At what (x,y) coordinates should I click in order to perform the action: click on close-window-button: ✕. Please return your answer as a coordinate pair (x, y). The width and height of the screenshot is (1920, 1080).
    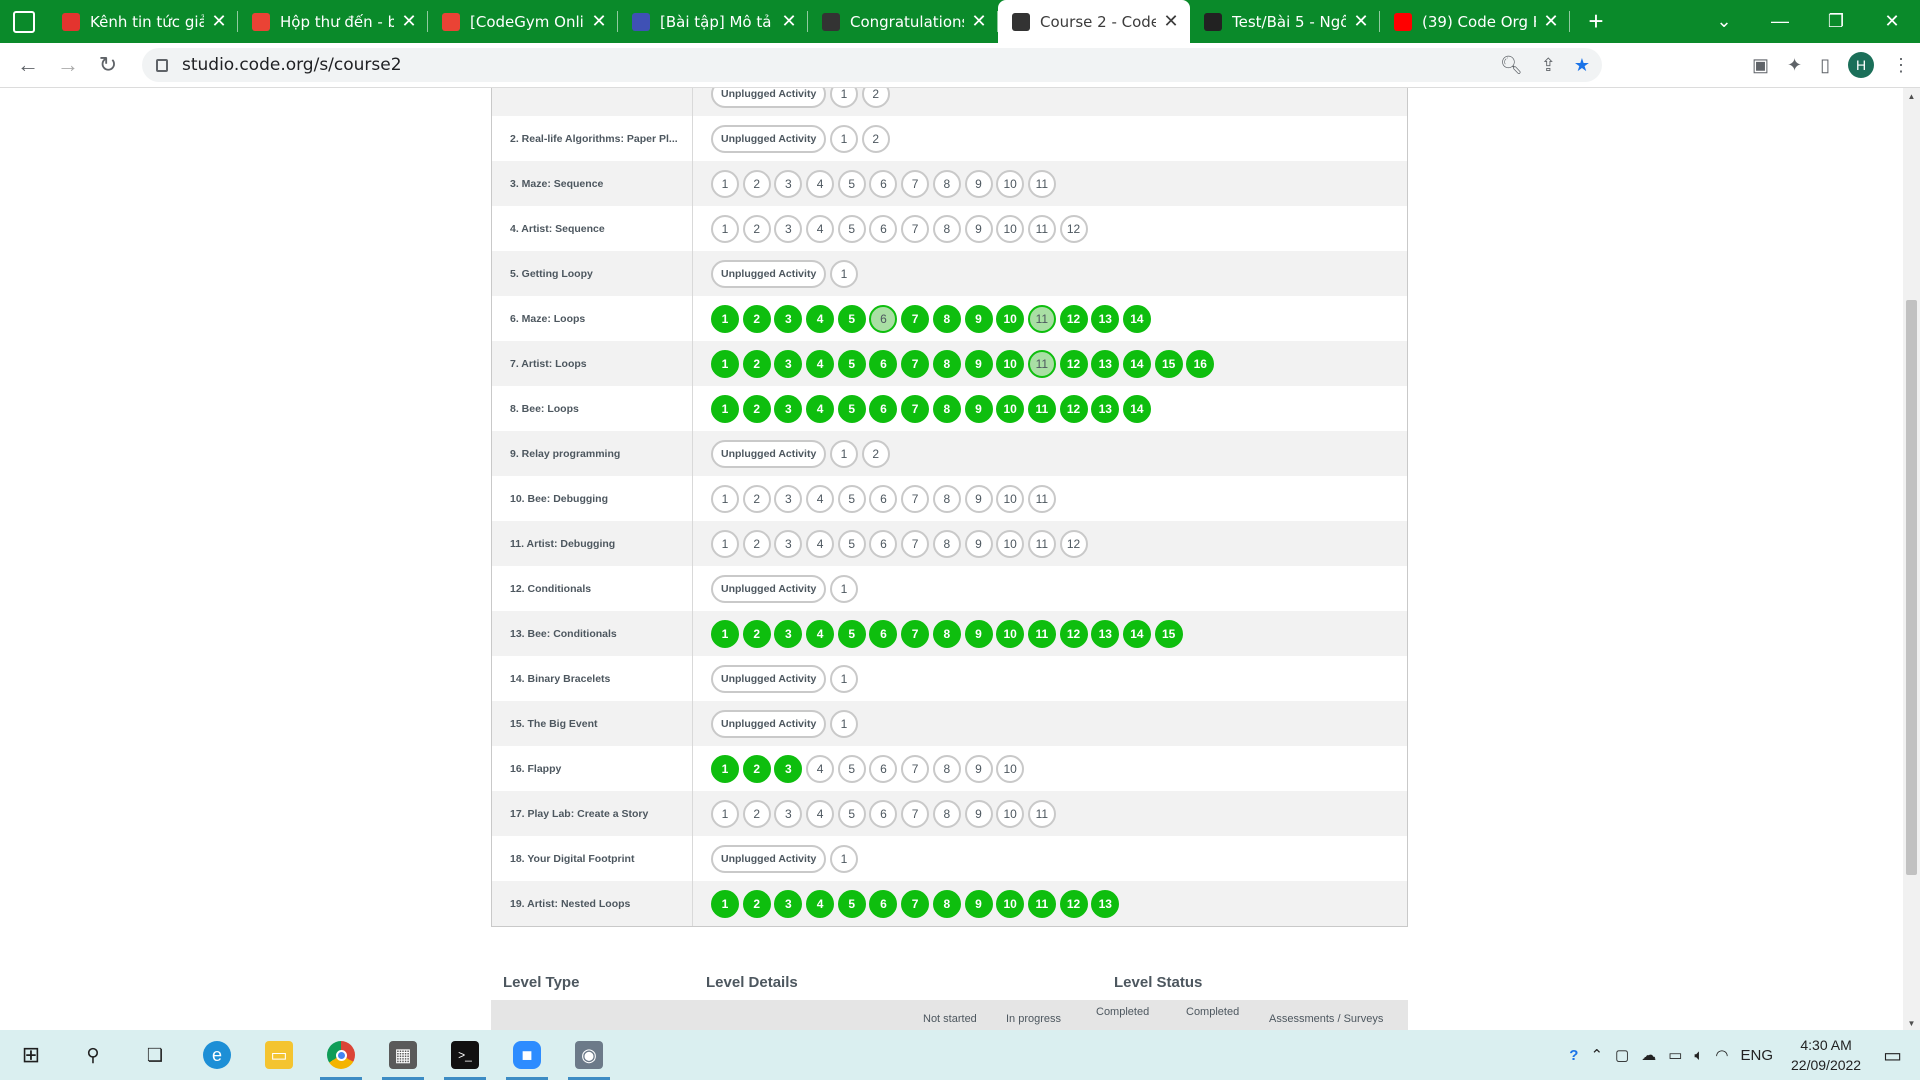
    Looking at the image, I should click on (1892, 21).